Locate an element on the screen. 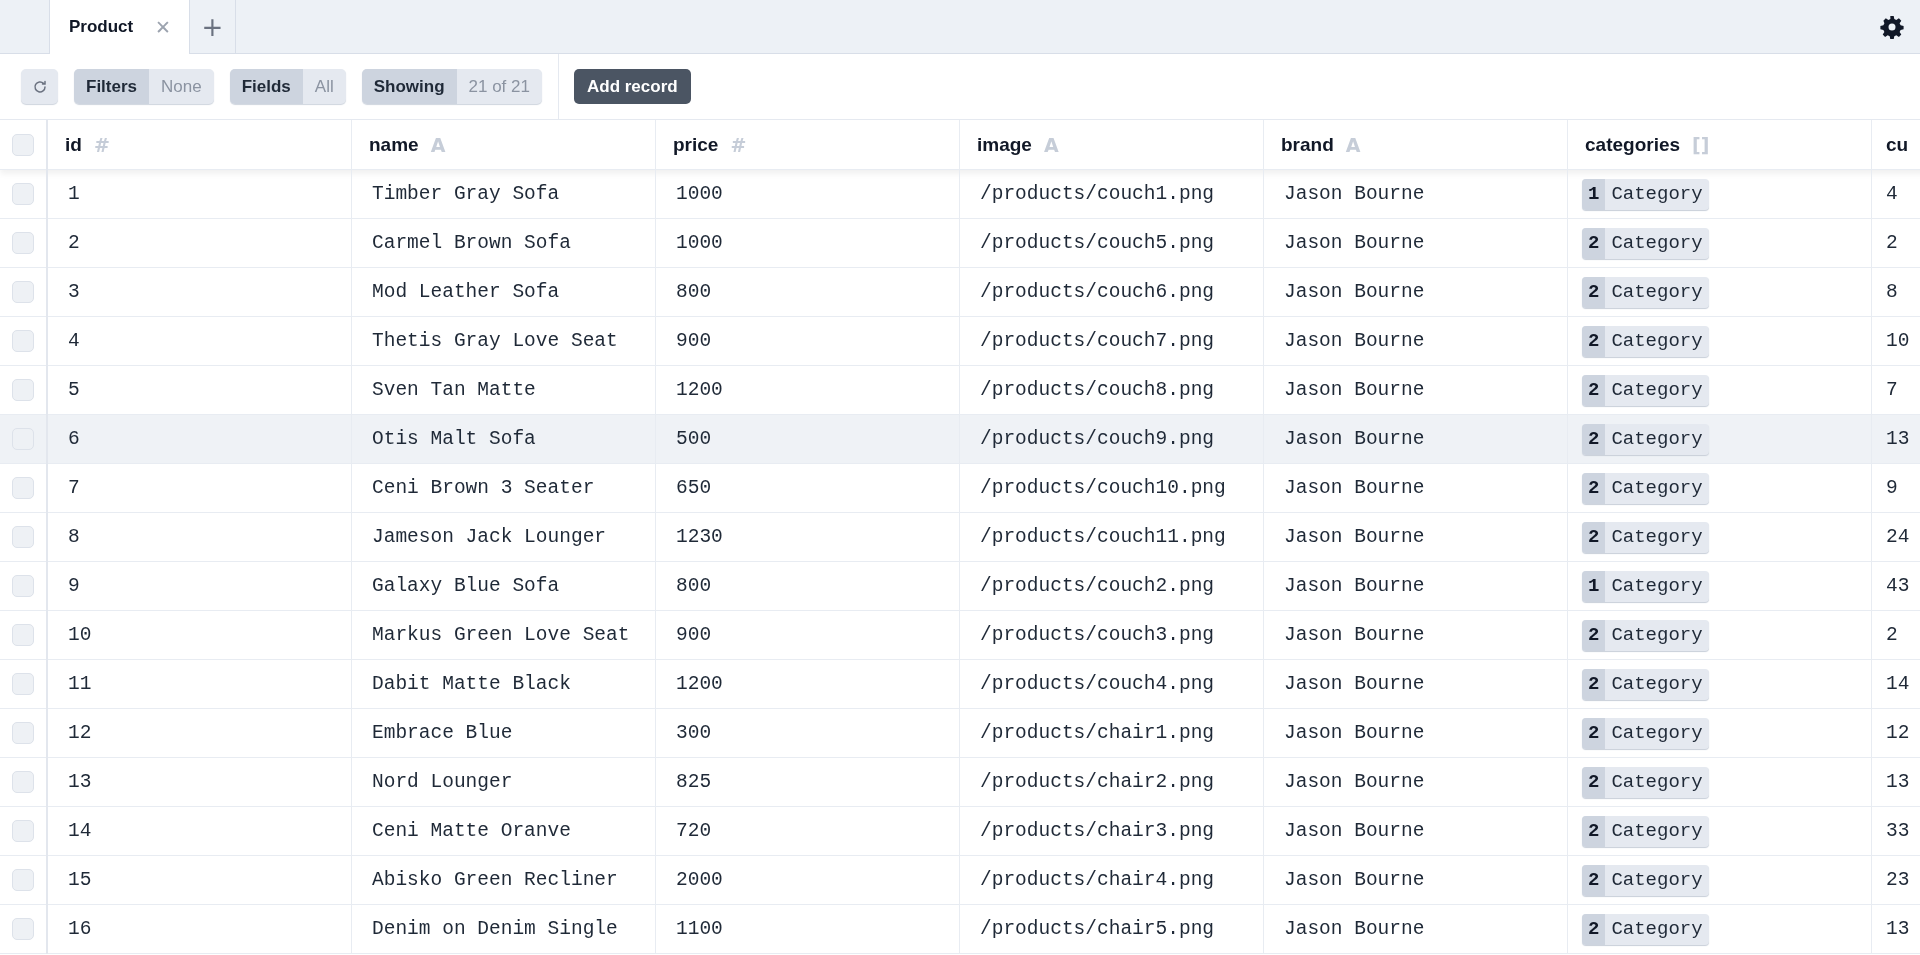  table-row: 6 Otis Malt Sofa 500 /products/couch9.png Jason Bourne 2 Category 13 is located at coordinates (960, 439).